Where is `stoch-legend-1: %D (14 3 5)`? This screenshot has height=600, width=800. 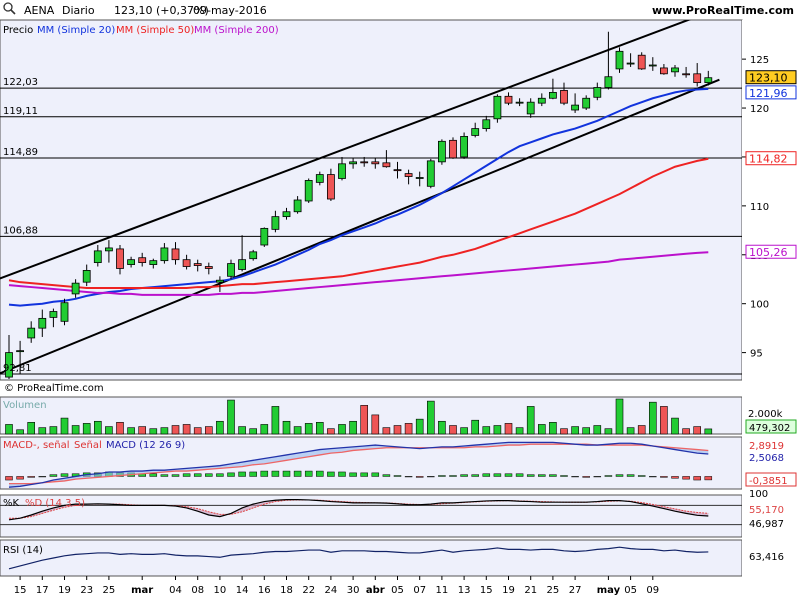
stoch-legend-1: %D (14 3 5) is located at coordinates (55, 503).